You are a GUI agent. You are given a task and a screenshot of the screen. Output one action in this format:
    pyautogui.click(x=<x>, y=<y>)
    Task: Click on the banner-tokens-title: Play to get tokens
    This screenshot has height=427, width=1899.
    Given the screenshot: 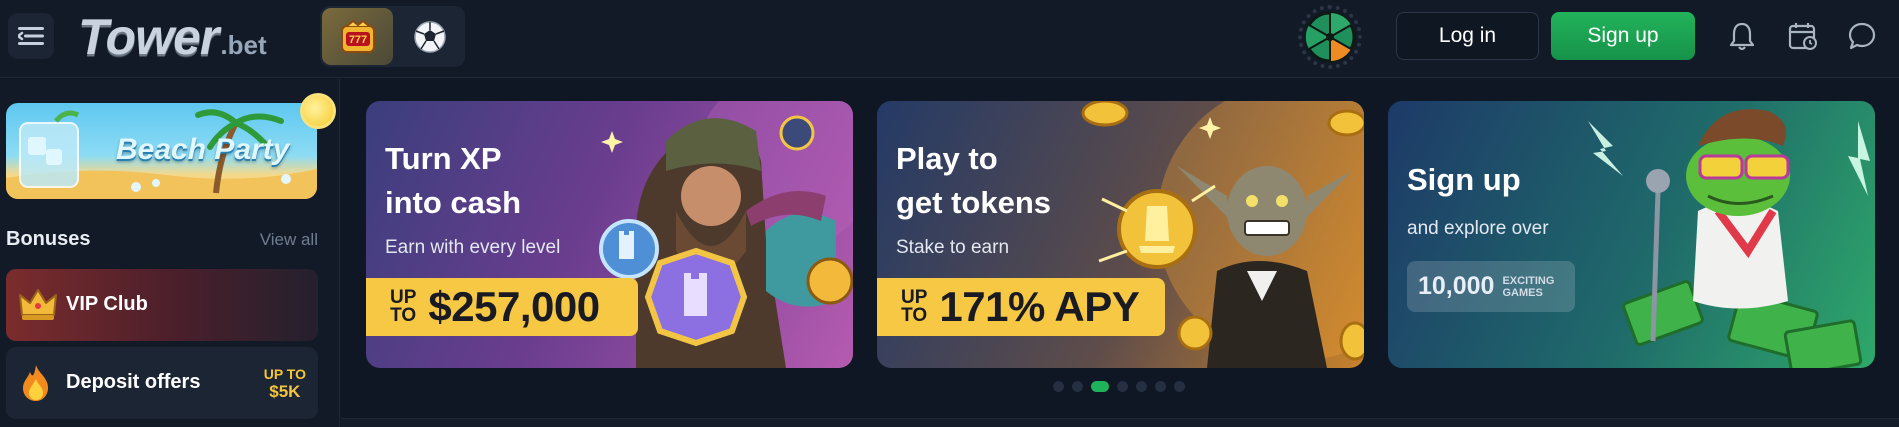 What is the action you would take?
    pyautogui.click(x=973, y=181)
    